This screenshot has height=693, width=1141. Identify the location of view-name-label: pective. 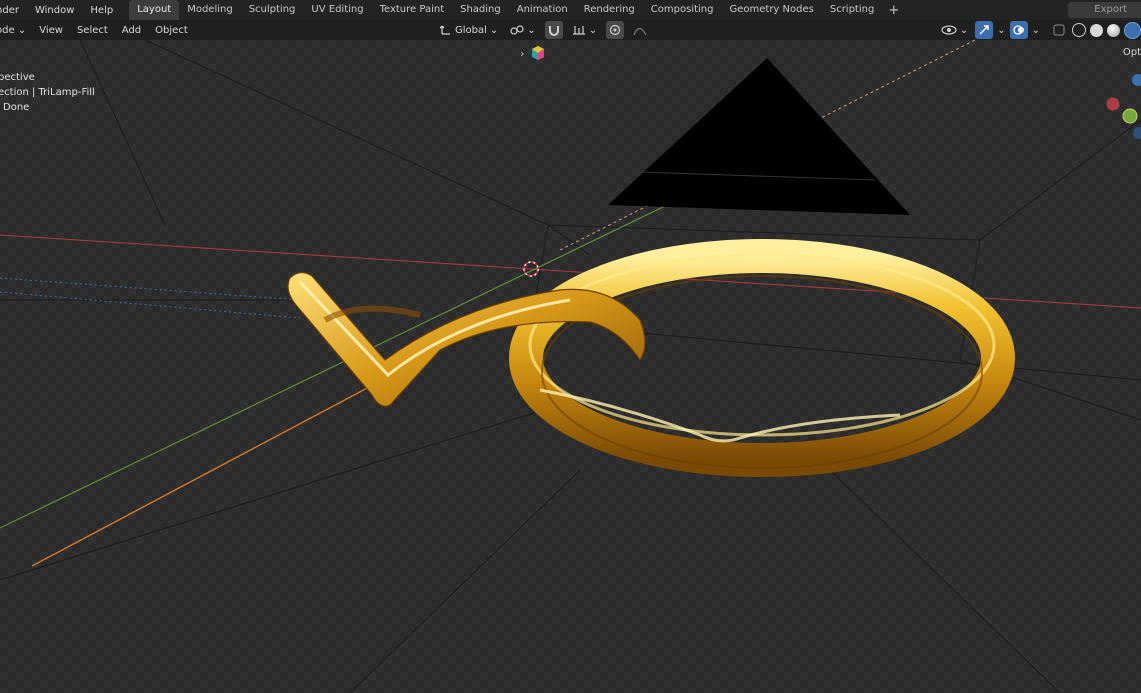
(17, 77).